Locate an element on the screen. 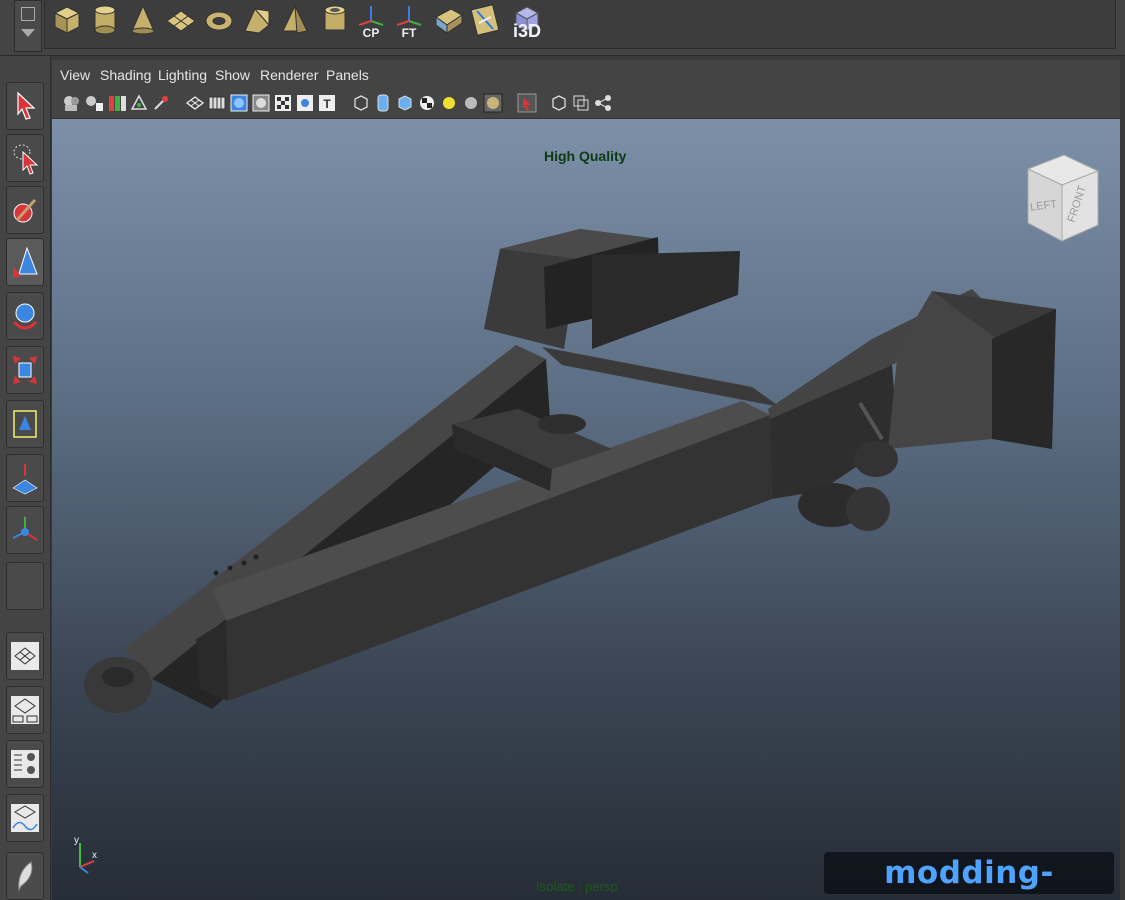  grid-toggle-icon is located at coordinates (217, 103).